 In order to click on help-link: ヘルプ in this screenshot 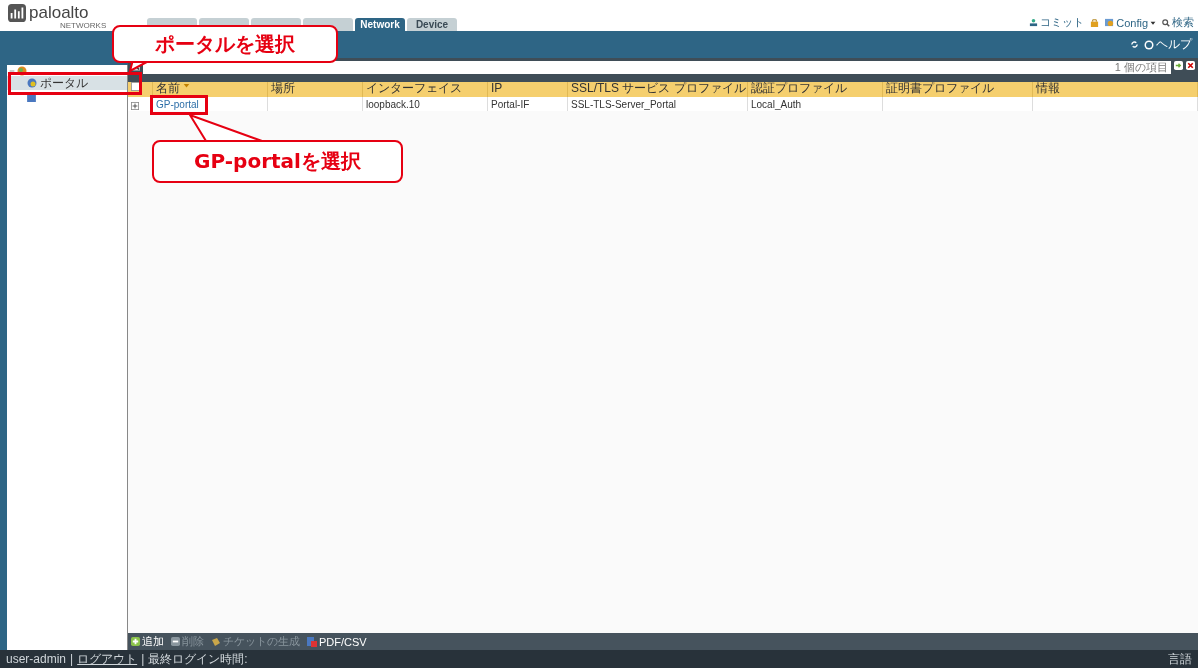, I will do `click(1168, 44)`.